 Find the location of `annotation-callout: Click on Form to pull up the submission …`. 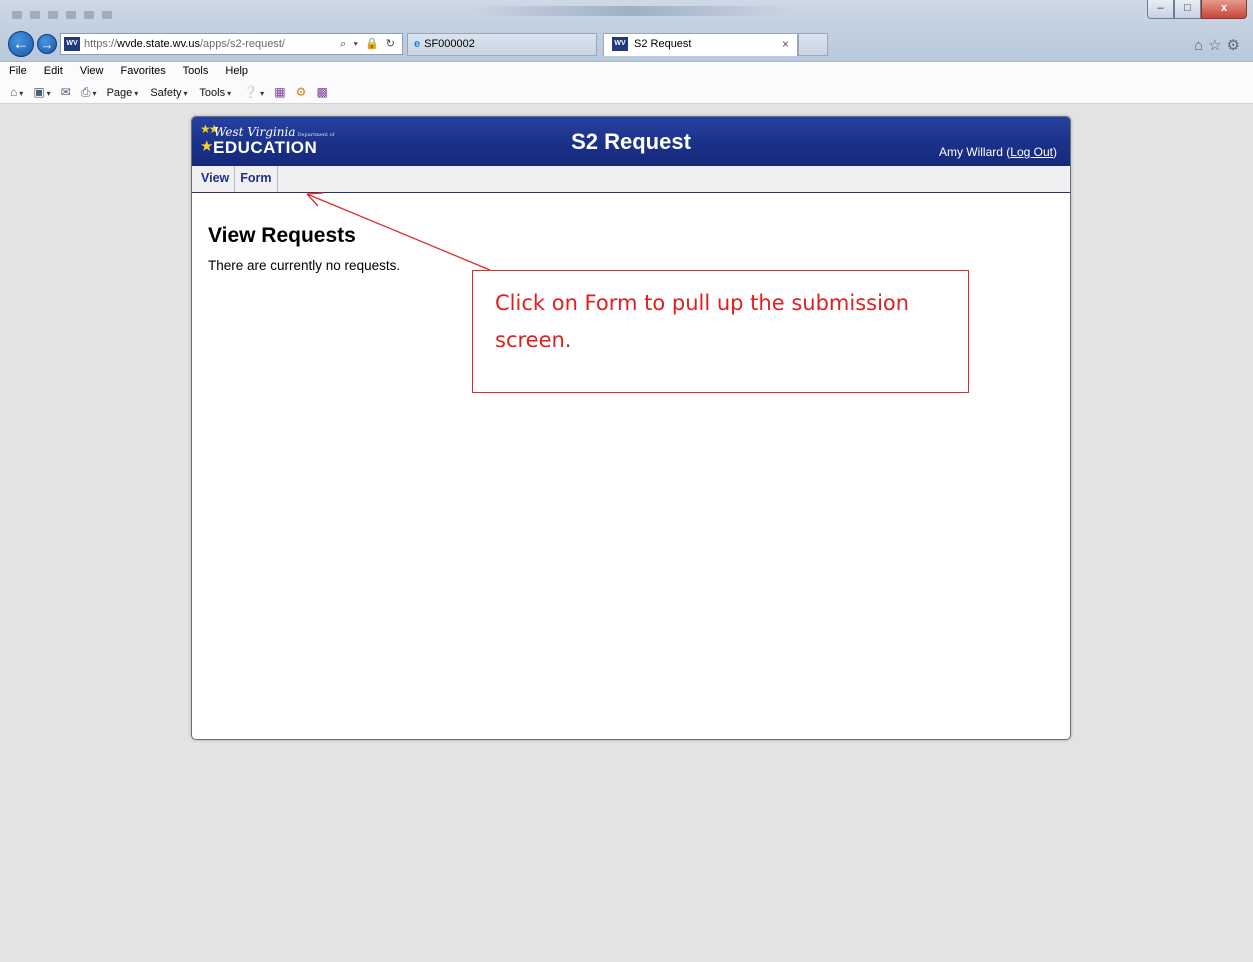

annotation-callout: Click on Form to pull up the submission … is located at coordinates (720, 331).